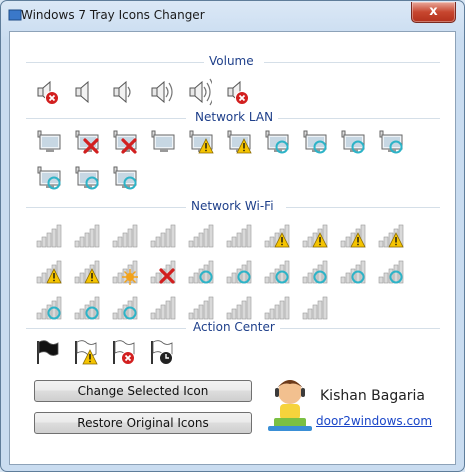 Image resolution: width=465 pixels, height=472 pixels. I want to click on wifi-error-icon, so click(162, 271).